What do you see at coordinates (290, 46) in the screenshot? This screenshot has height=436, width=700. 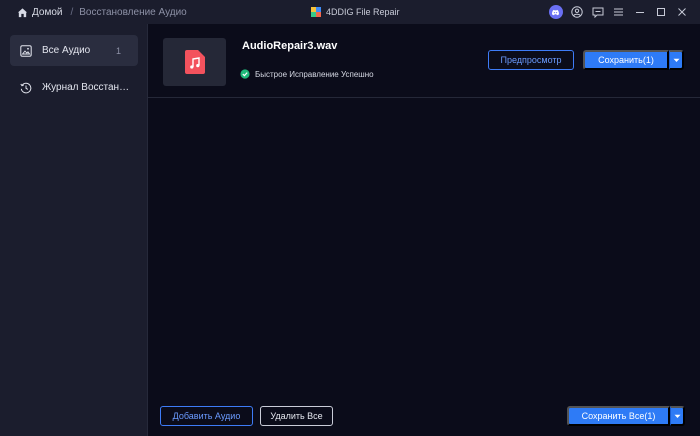 I see `file-name: AudioRepair3.wav` at bounding box center [290, 46].